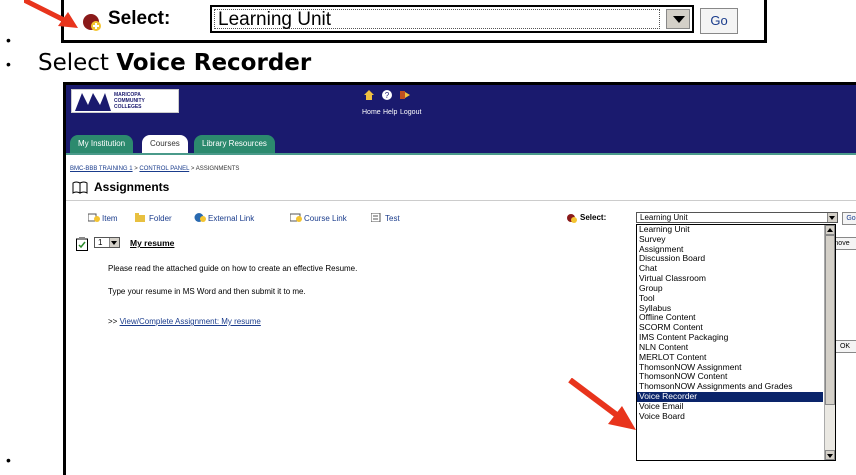 Image resolution: width=856 pixels, height=475 pixels. Describe the element at coordinates (217, 169) in the screenshot. I see `breadcrumb-current: ASSIGNMENTS` at that location.